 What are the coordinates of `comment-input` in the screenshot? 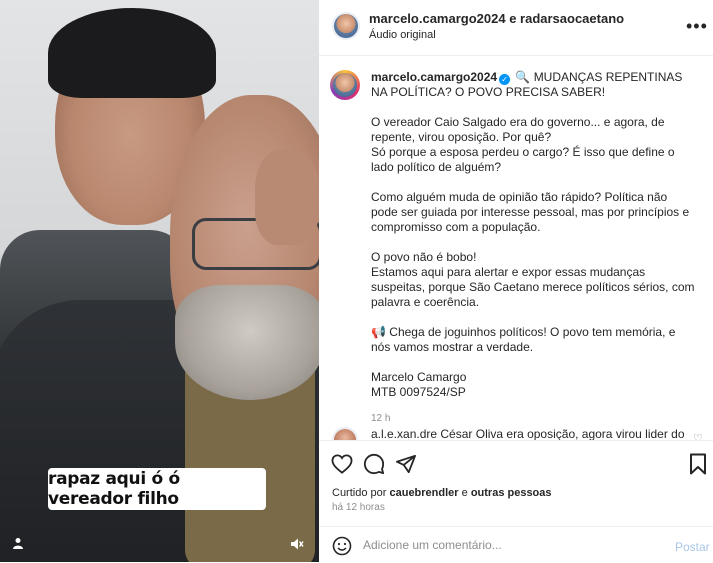 It's located at (513, 545).